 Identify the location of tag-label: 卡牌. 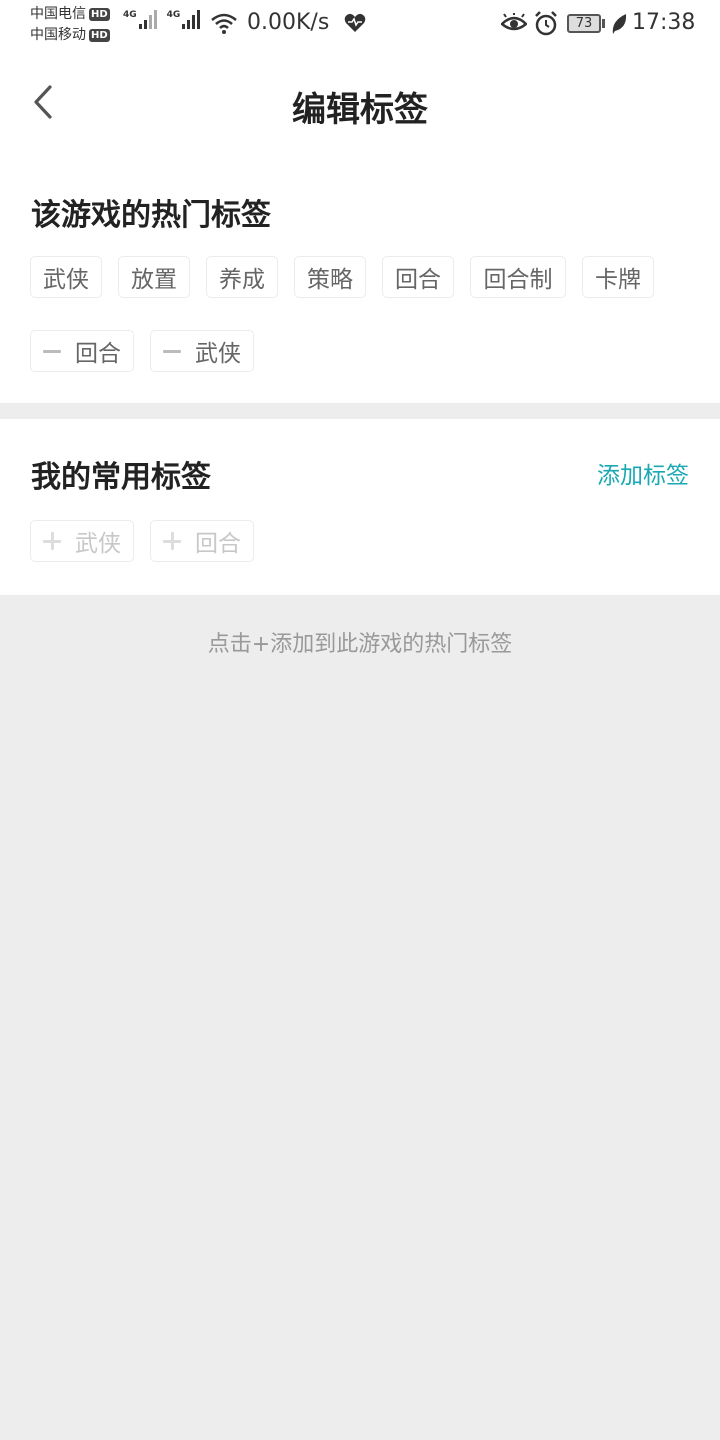
(618, 280).